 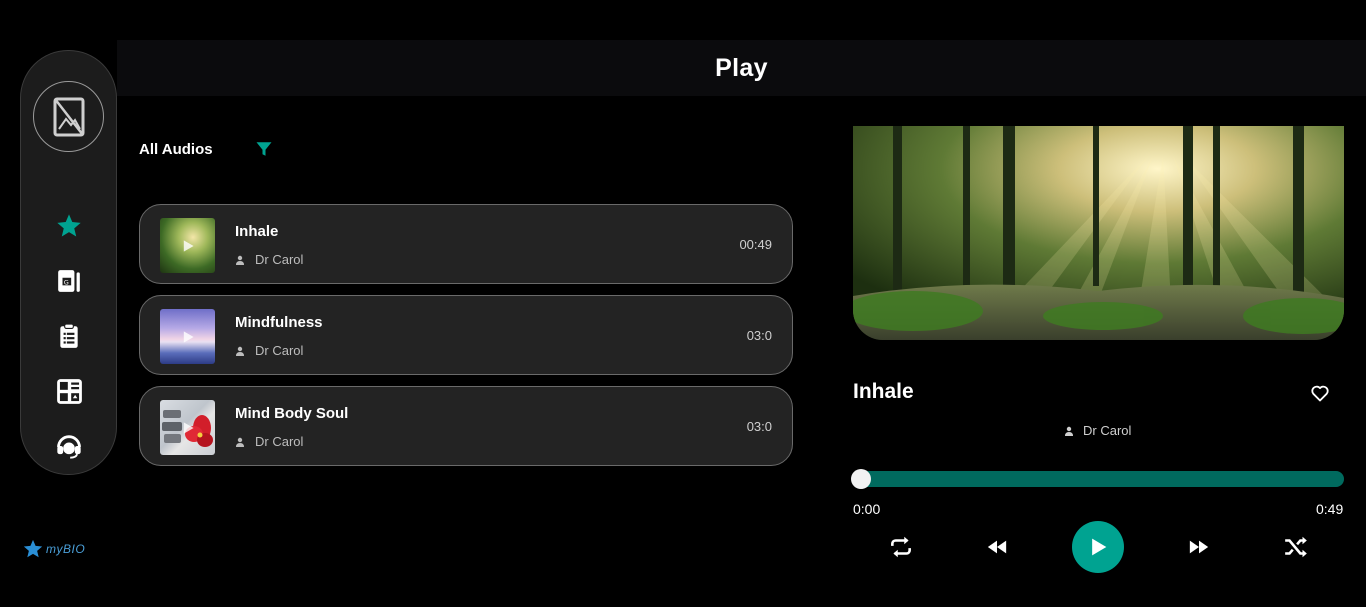 I want to click on progress-slider, so click(x=1097, y=479).